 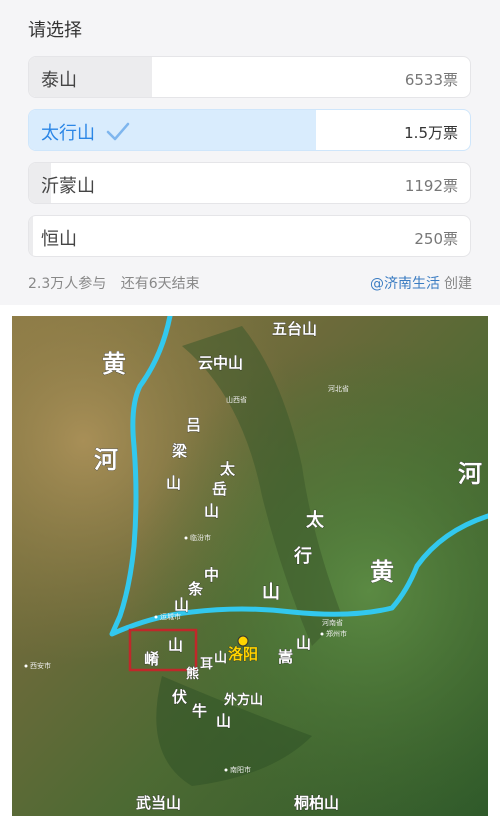 What do you see at coordinates (303, 643) in the screenshot?
I see `label-songshan-2: 山` at bounding box center [303, 643].